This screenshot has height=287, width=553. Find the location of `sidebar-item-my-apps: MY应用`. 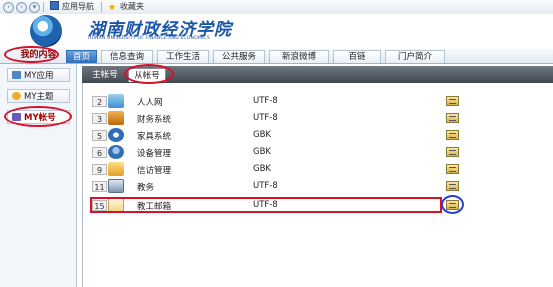

sidebar-item-my-apps: MY应用 is located at coordinates (38, 75).